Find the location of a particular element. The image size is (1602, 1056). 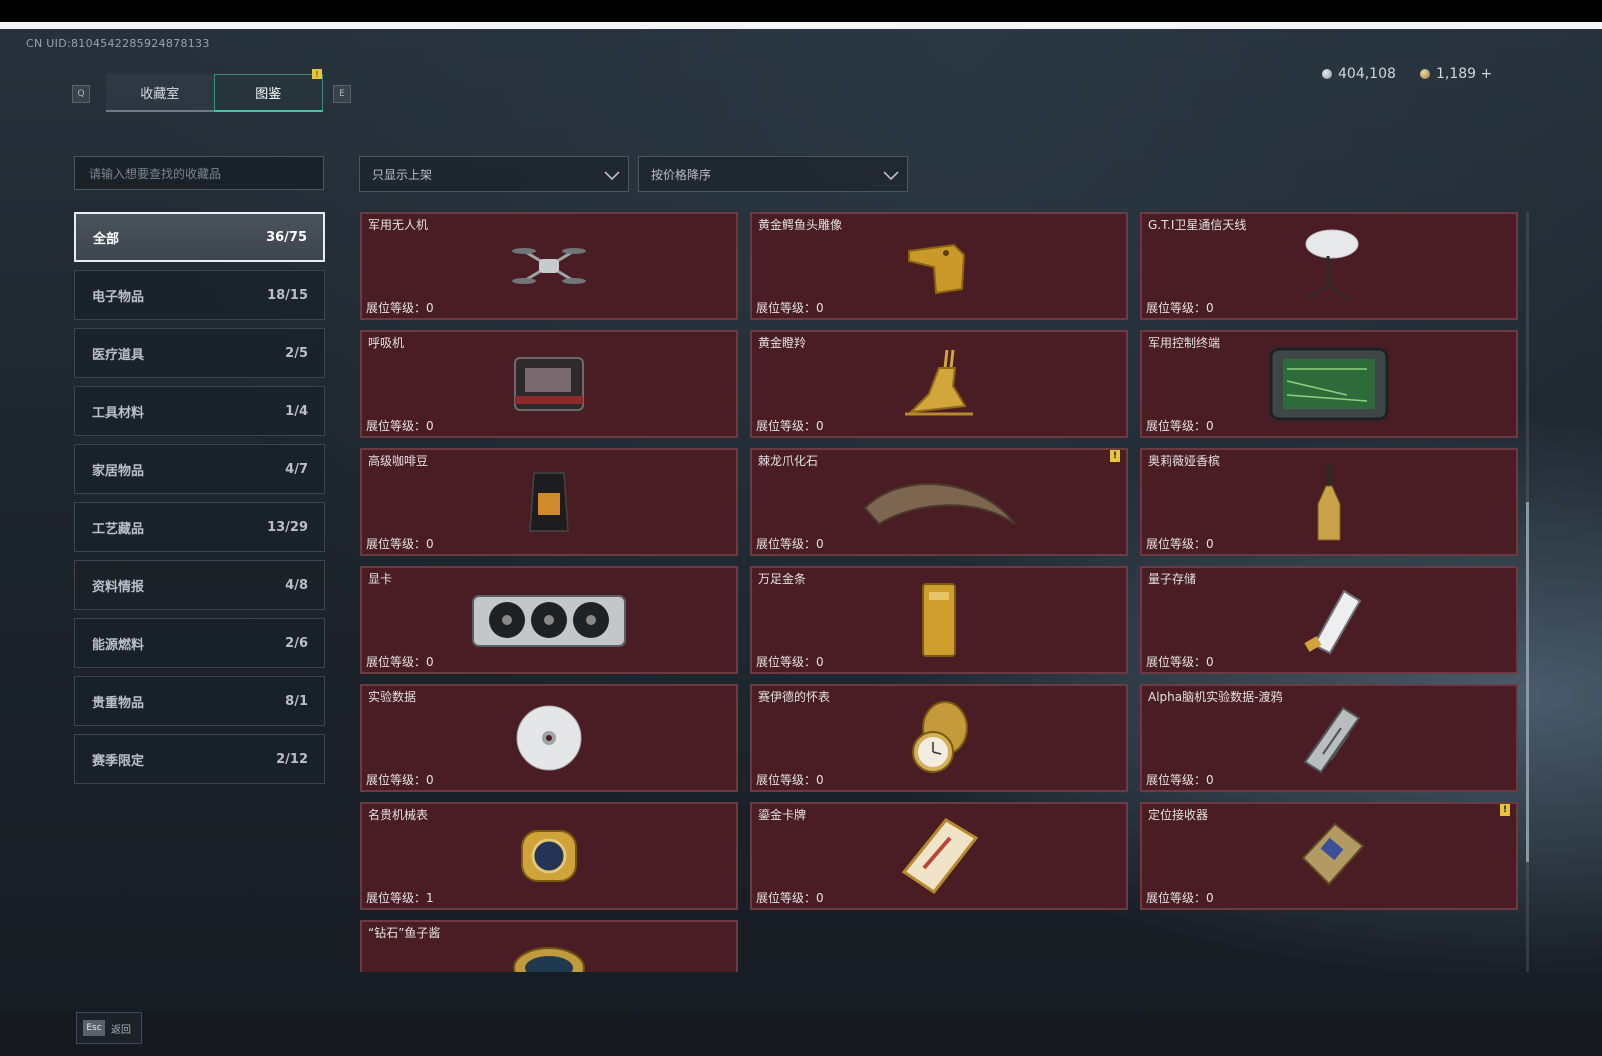

champagne-icon is located at coordinates (1329, 502).